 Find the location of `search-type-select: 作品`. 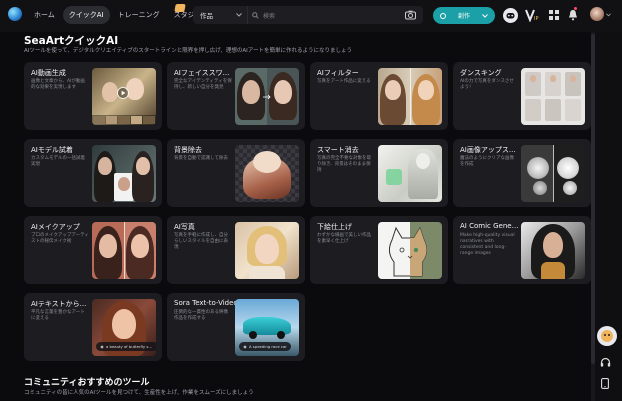

search-type-select: 作品 is located at coordinates (220, 15).